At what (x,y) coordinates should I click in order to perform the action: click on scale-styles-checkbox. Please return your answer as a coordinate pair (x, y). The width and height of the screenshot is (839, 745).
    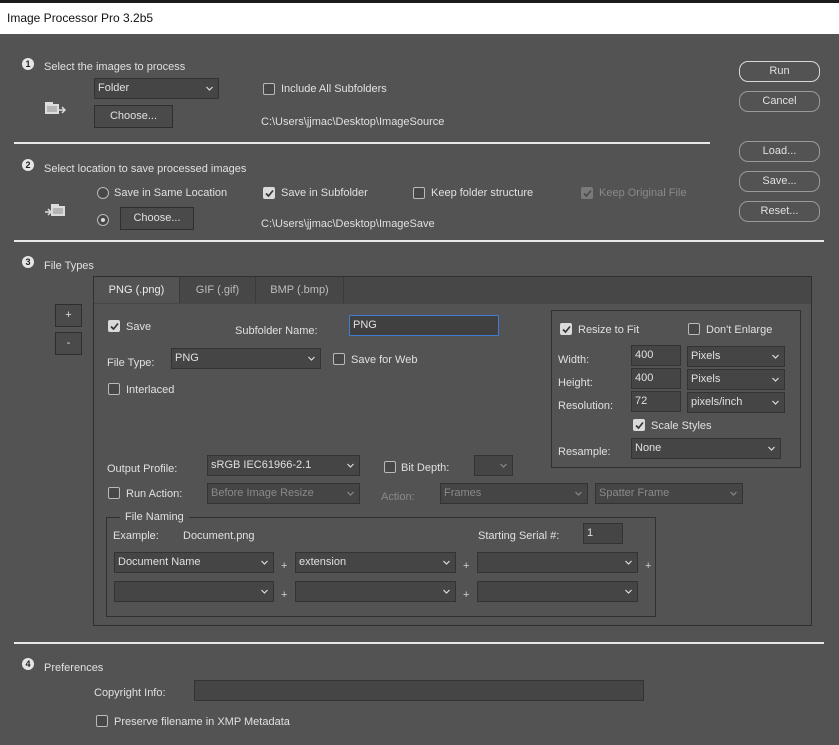
    Looking at the image, I should click on (639, 425).